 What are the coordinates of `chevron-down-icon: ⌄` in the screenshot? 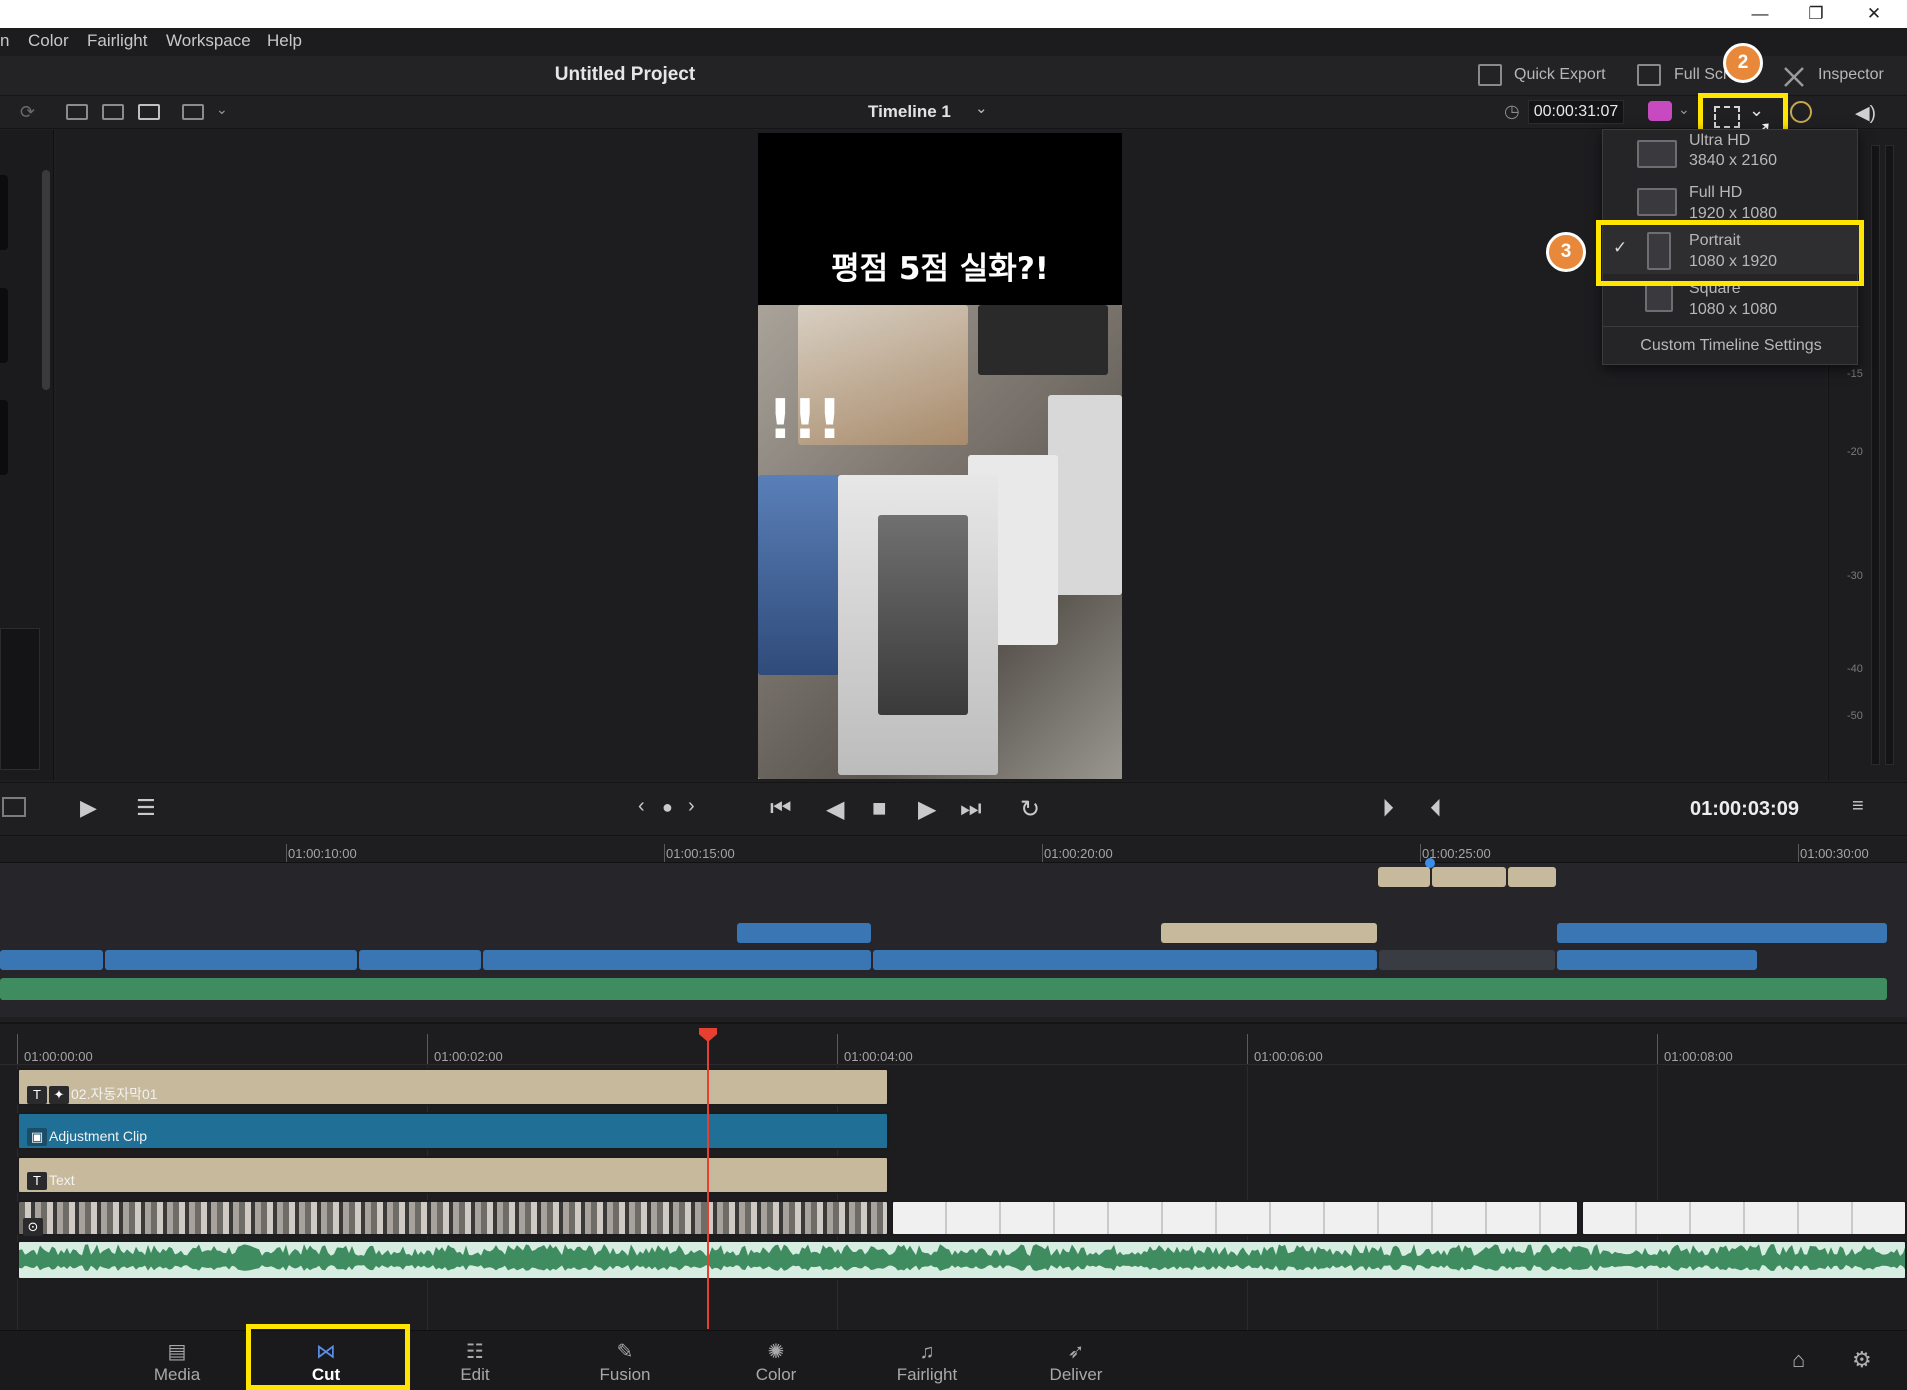 It's located at (222, 109).